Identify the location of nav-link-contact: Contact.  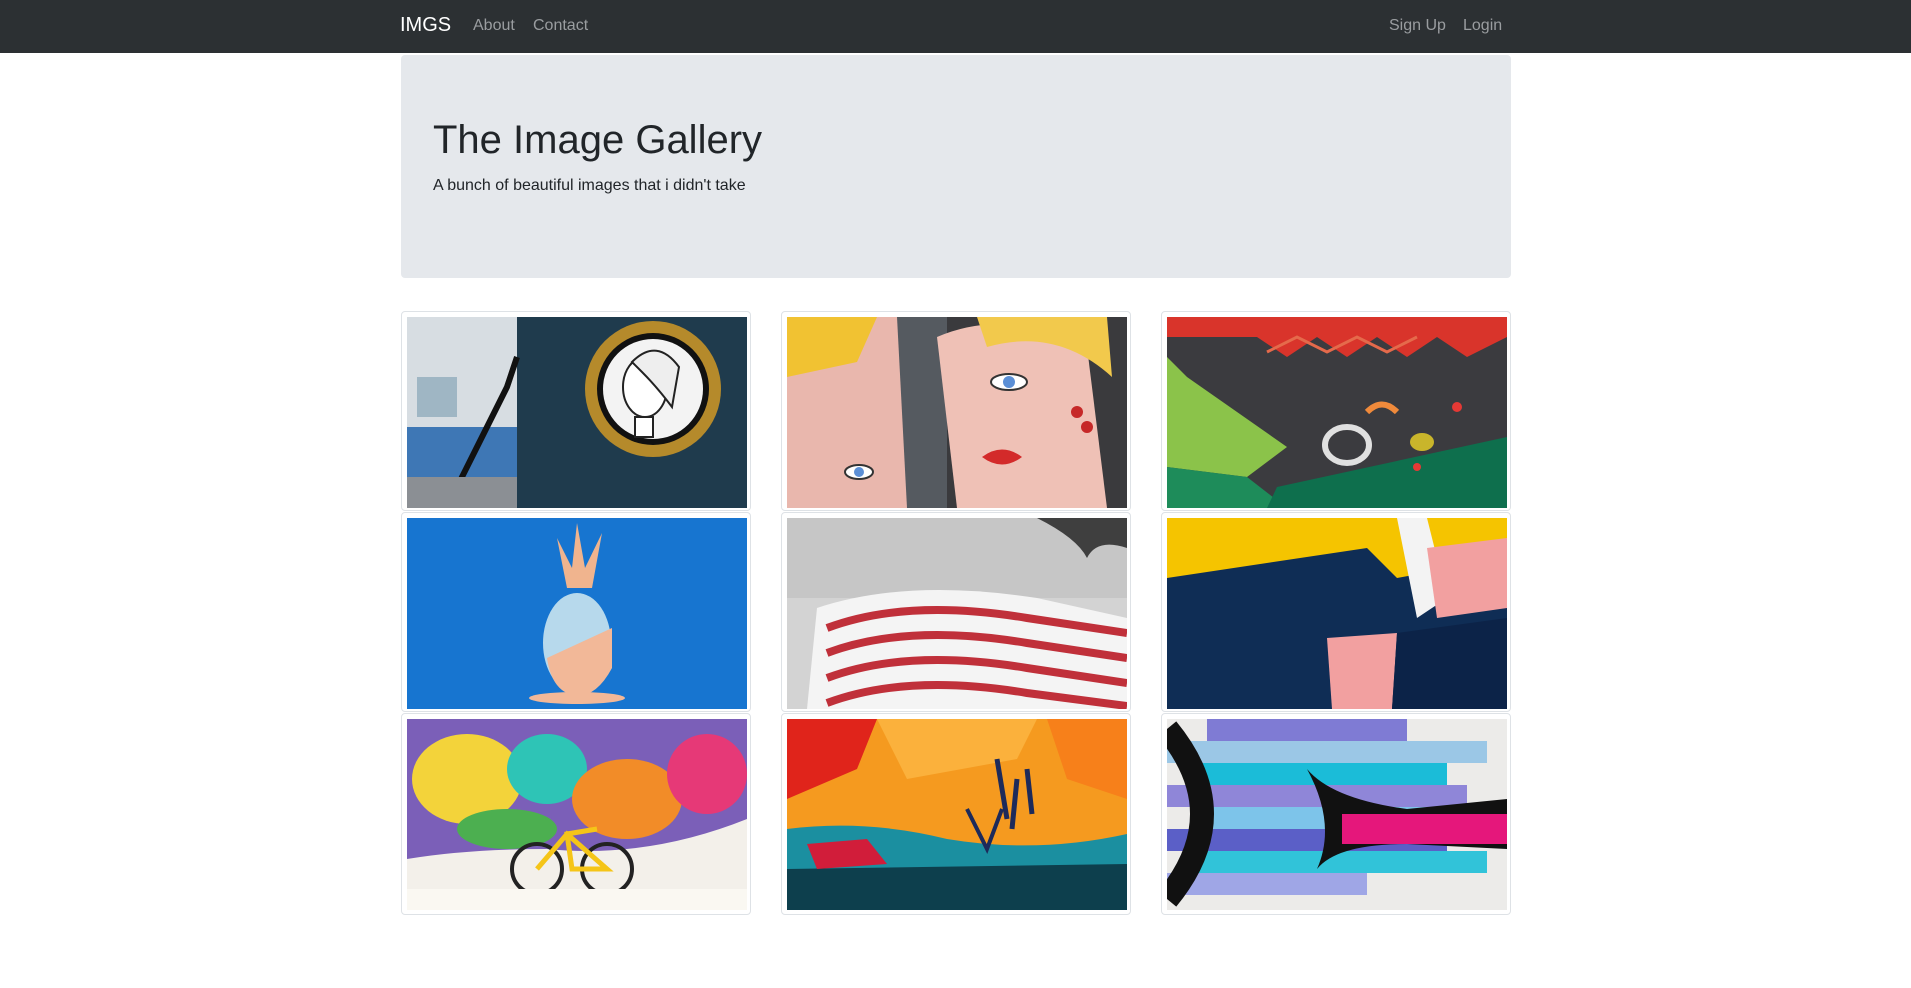
(560, 26).